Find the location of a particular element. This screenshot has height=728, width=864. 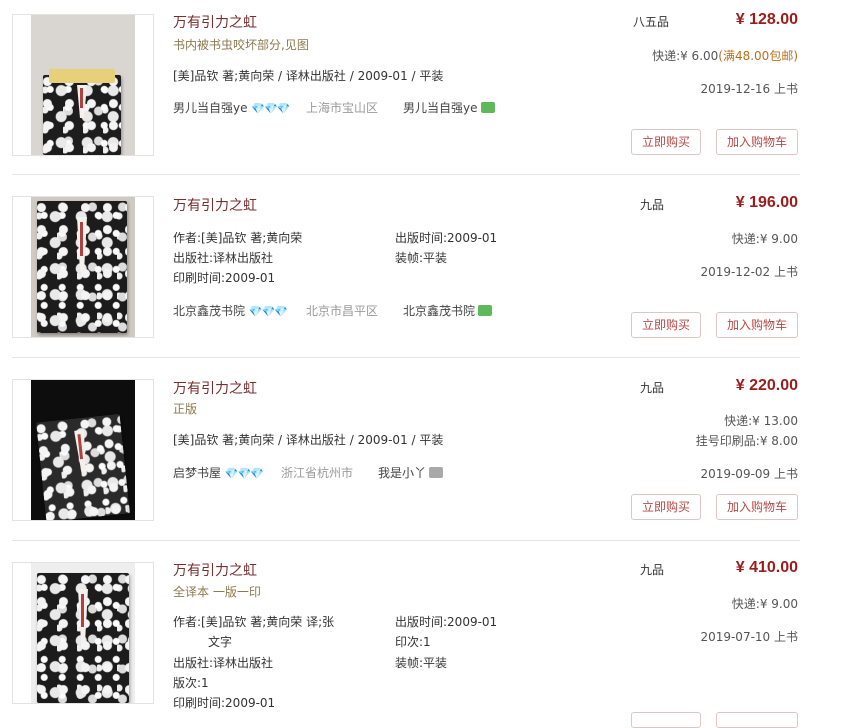

contact-seller: 北京鑫茂书院 is located at coordinates (448, 309).